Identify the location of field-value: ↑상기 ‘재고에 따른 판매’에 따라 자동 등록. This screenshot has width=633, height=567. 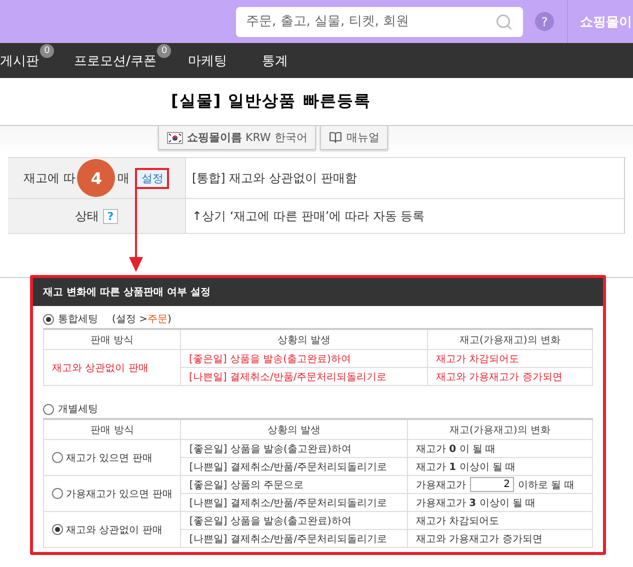
(308, 215).